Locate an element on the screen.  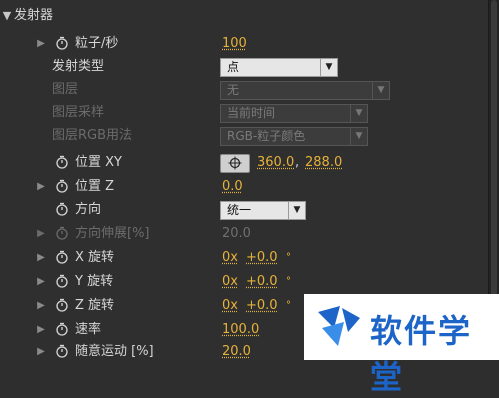
label: Y 旋转 is located at coordinates (94, 281).